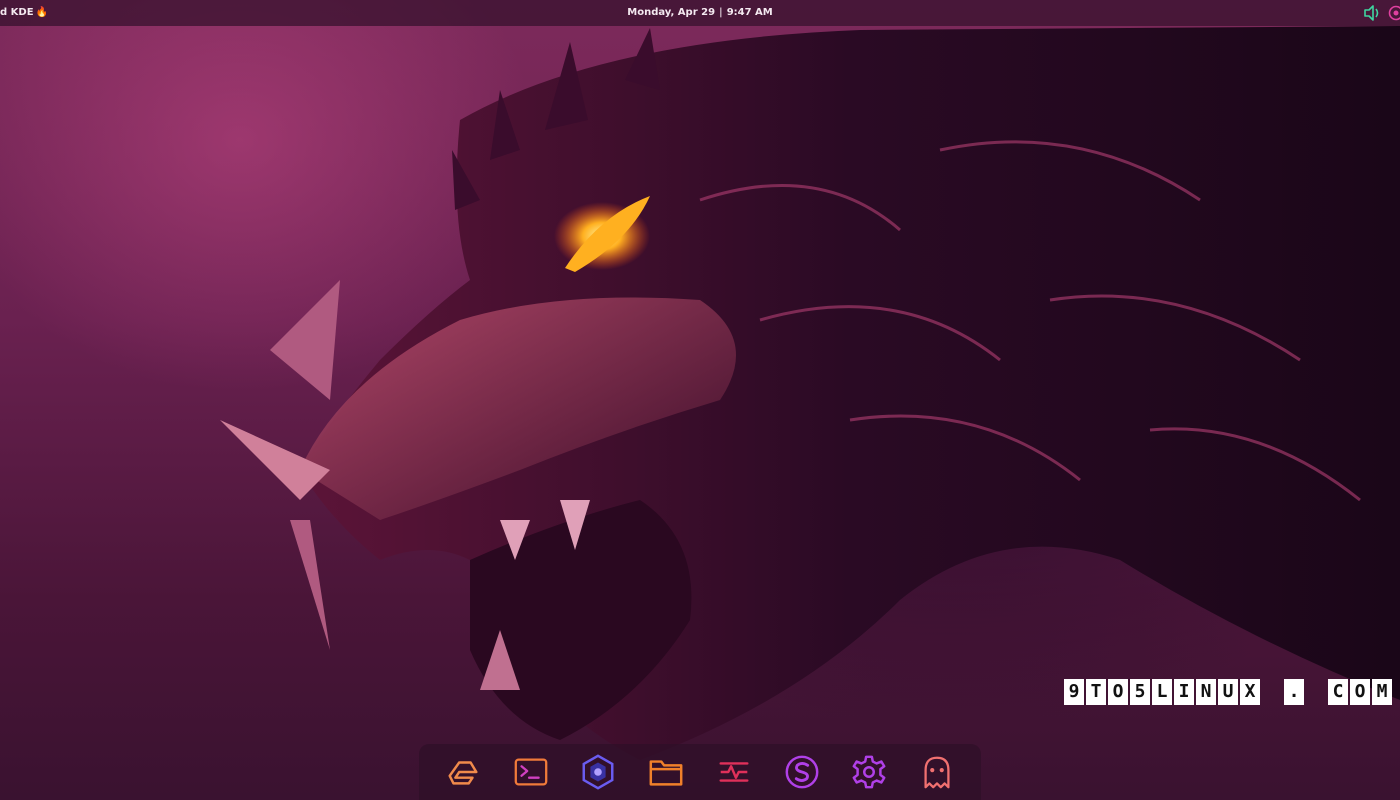 This screenshot has width=1400, height=800. What do you see at coordinates (1206, 692) in the screenshot?
I see `watermark-char: N` at bounding box center [1206, 692].